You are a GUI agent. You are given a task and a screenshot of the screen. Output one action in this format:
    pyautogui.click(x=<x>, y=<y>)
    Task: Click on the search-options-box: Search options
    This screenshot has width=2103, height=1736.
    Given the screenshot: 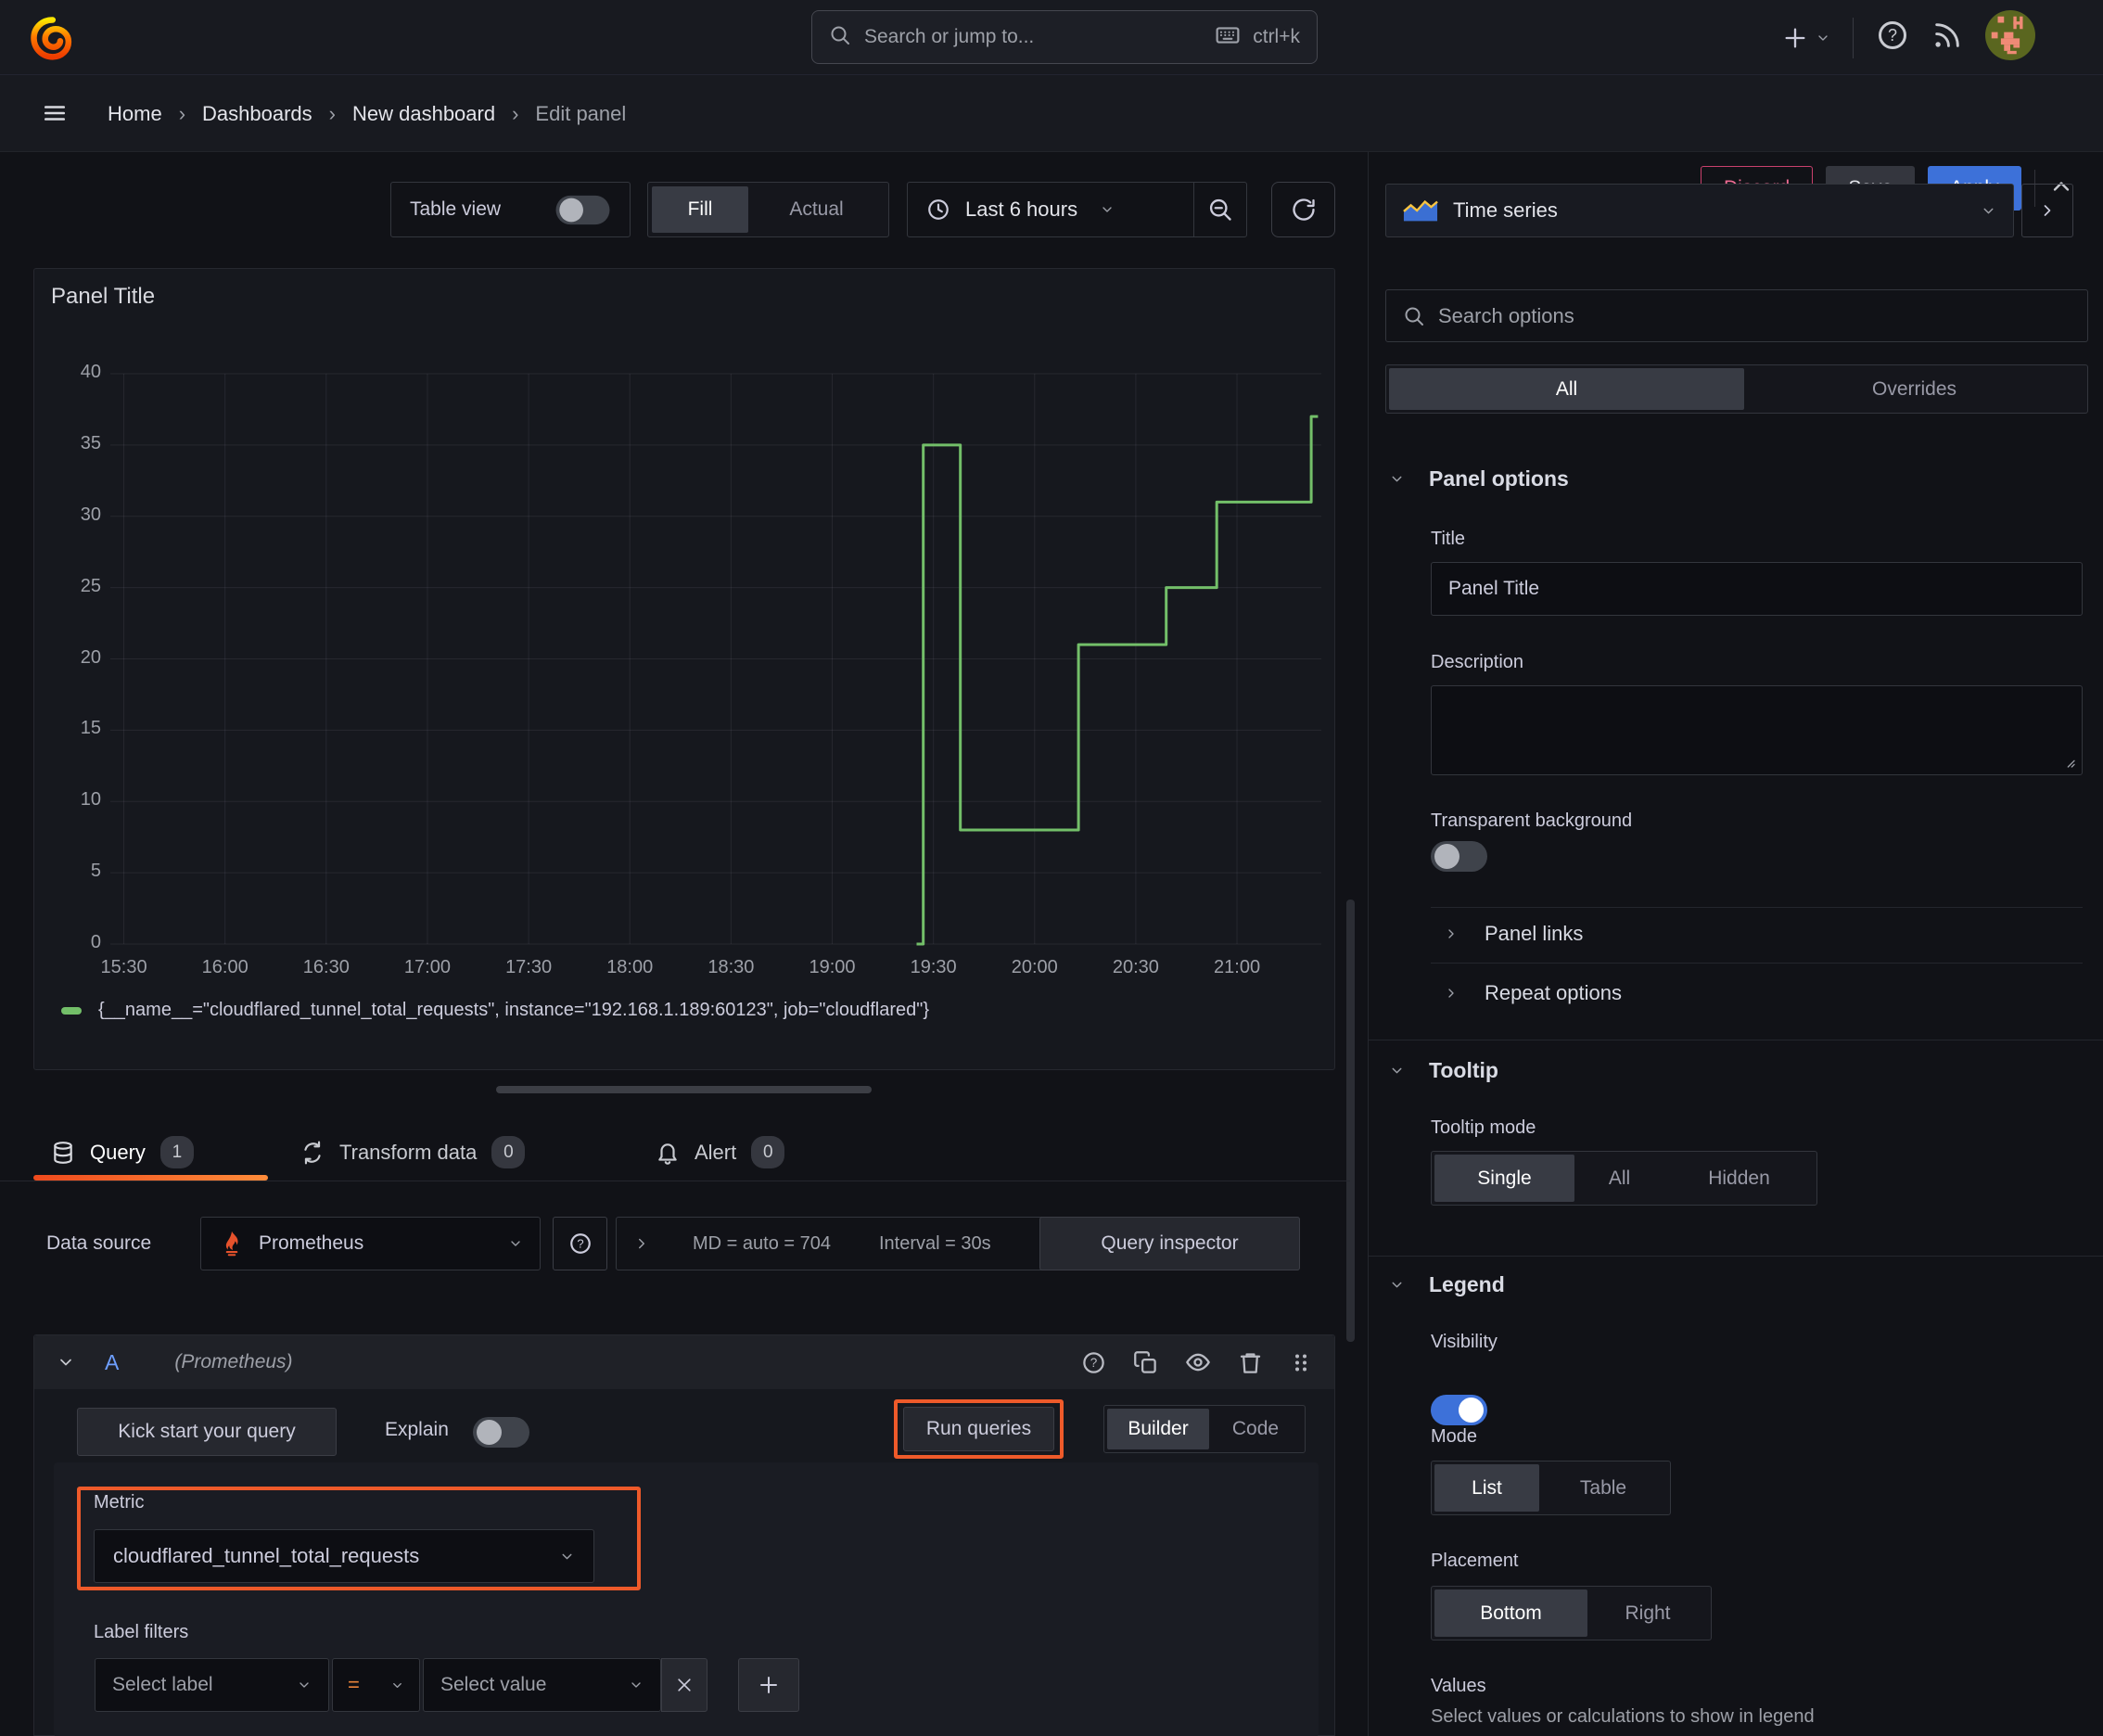 What is the action you would take?
    pyautogui.click(x=1736, y=316)
    